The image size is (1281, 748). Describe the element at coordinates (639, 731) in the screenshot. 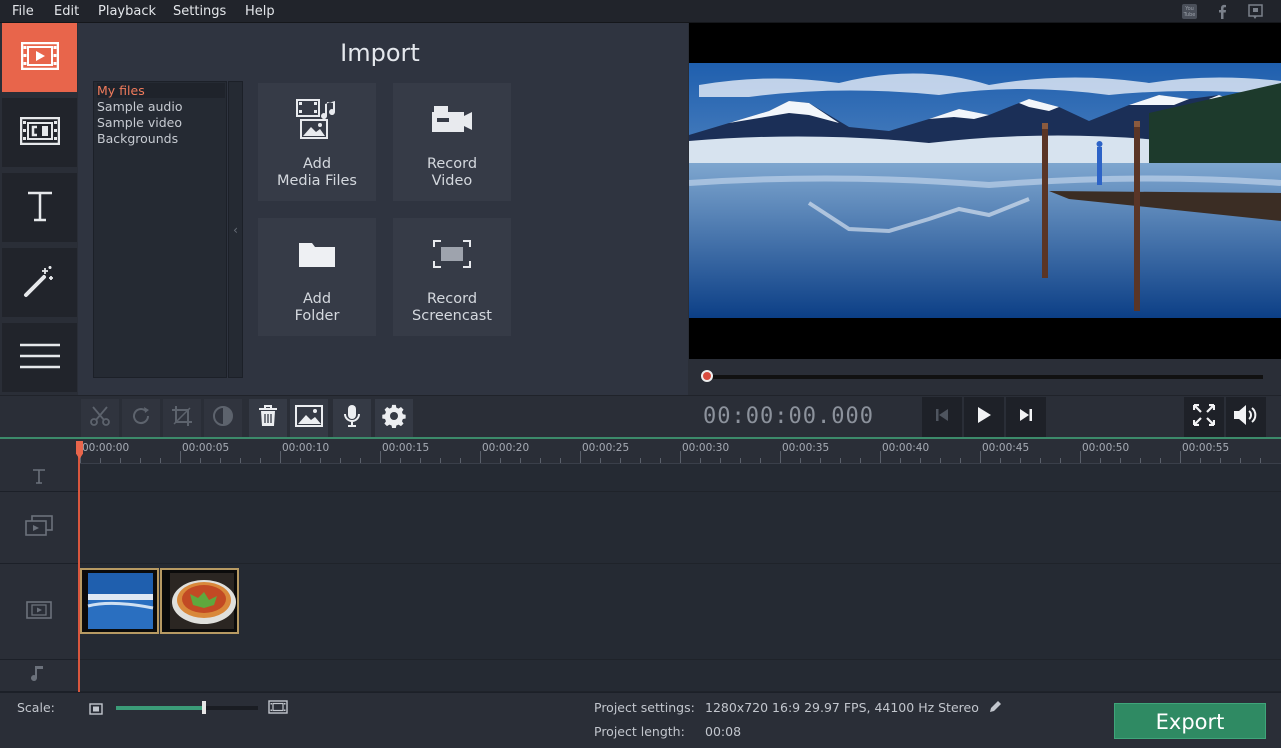

I see `project-length-label: Project length:` at that location.